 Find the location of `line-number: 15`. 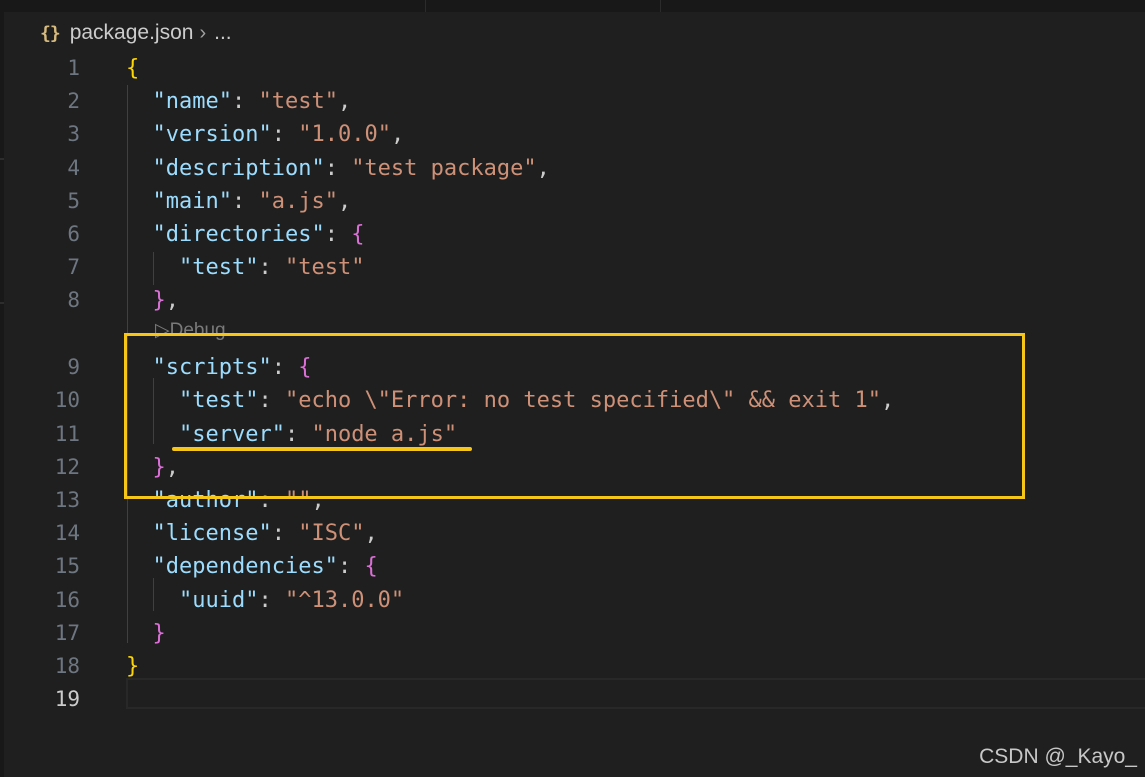

line-number: 15 is located at coordinates (67, 566).